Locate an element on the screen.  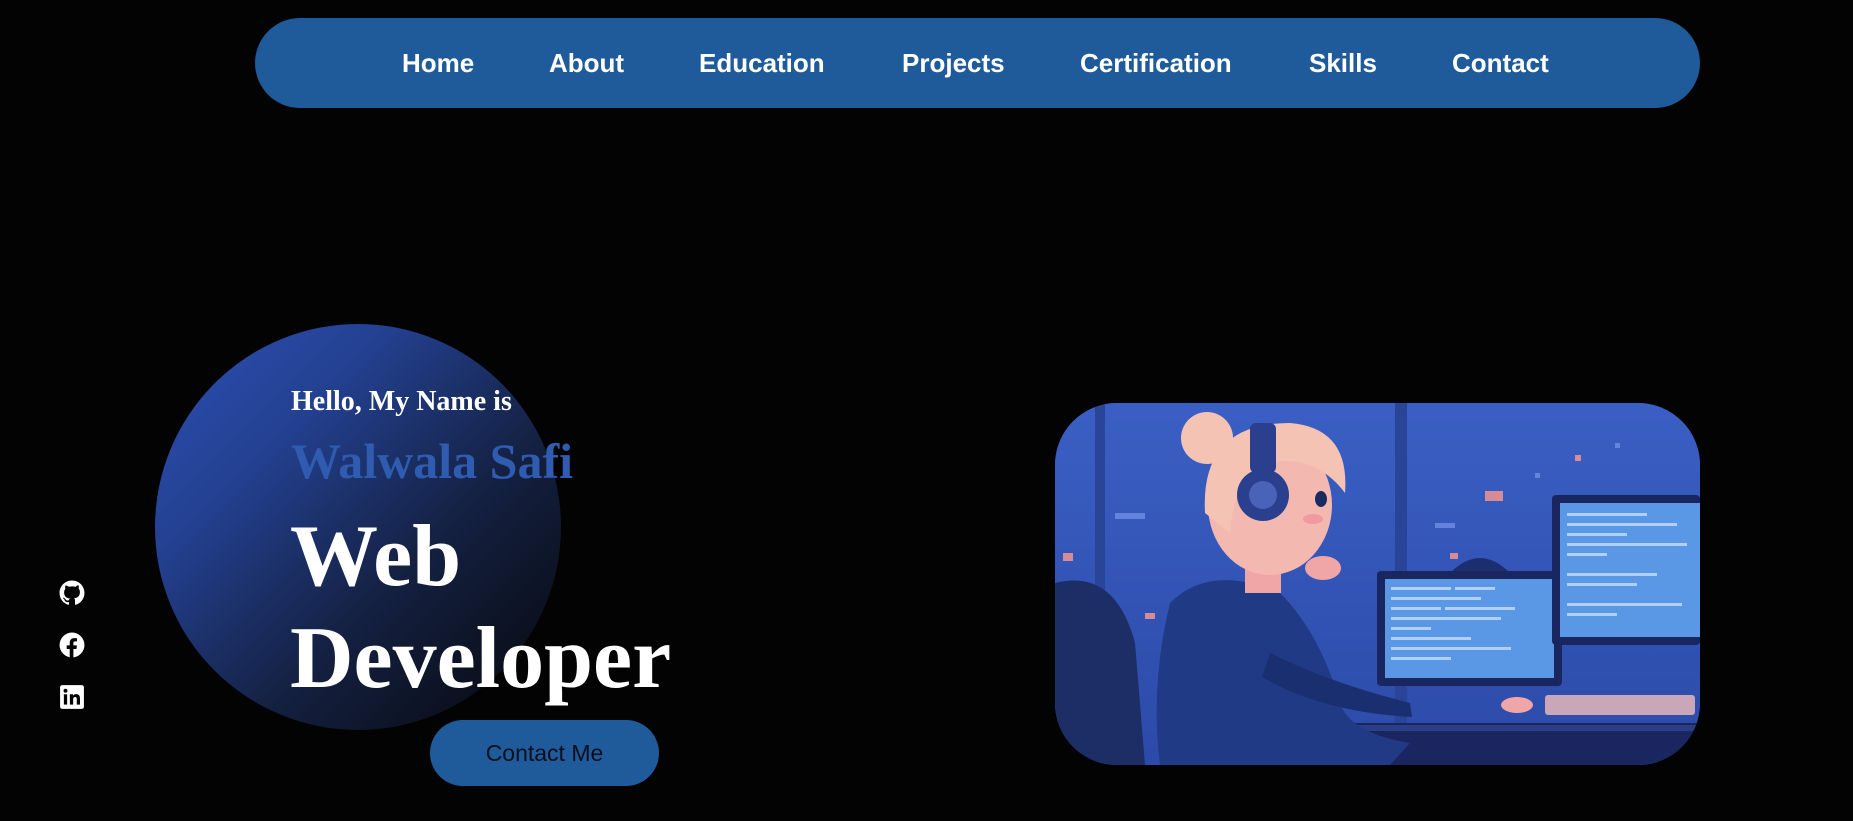
github-icon is located at coordinates (72, 593).